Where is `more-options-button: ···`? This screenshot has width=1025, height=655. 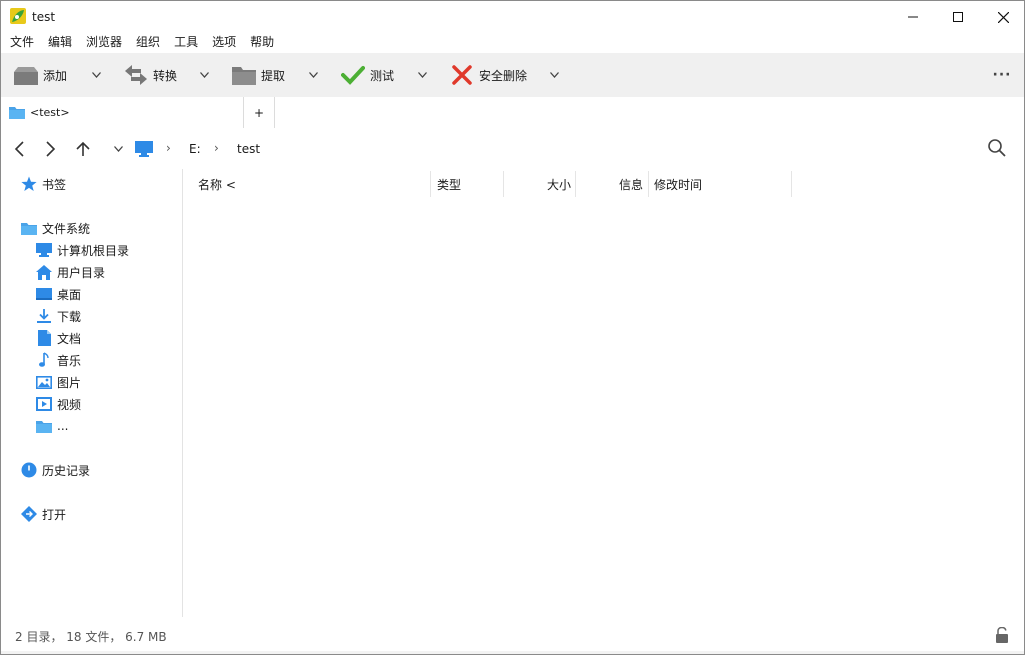 more-options-button: ··· is located at coordinates (1002, 75).